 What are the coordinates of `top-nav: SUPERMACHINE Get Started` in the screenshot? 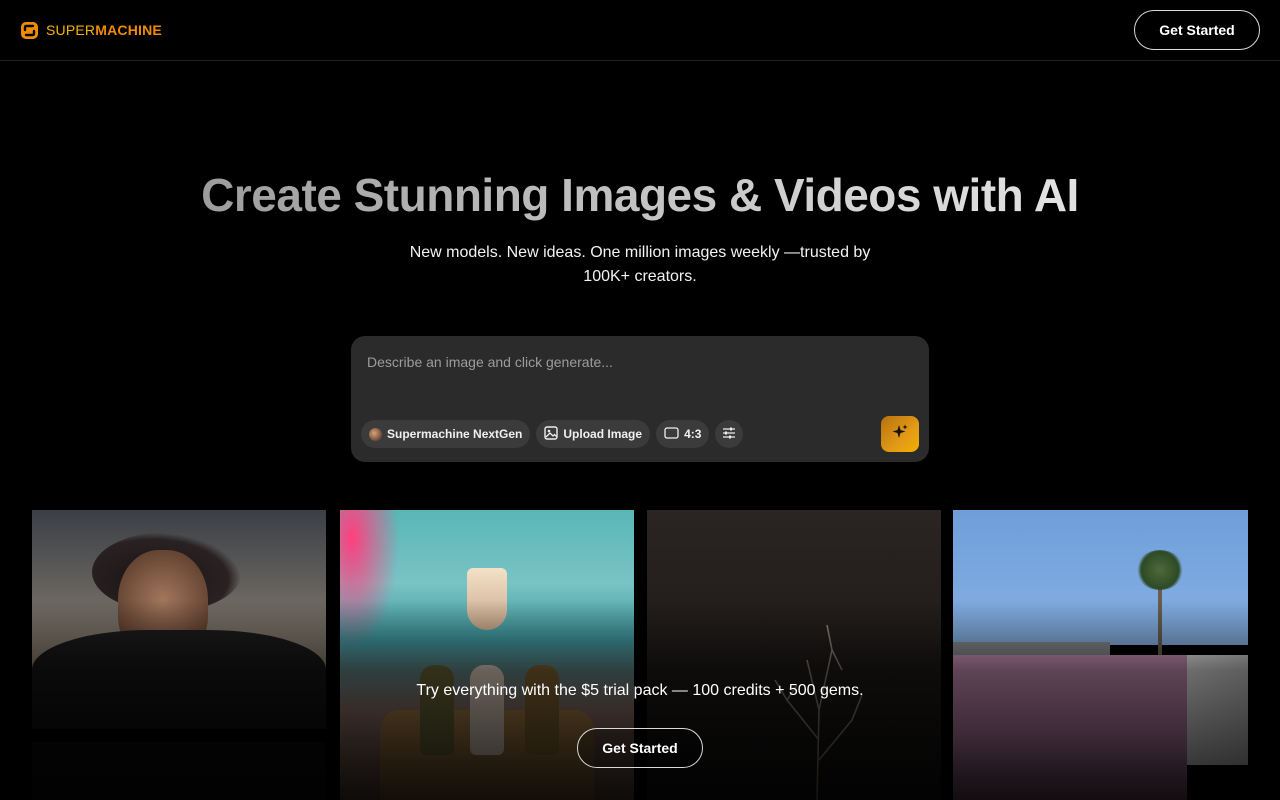 It's located at (640, 30).